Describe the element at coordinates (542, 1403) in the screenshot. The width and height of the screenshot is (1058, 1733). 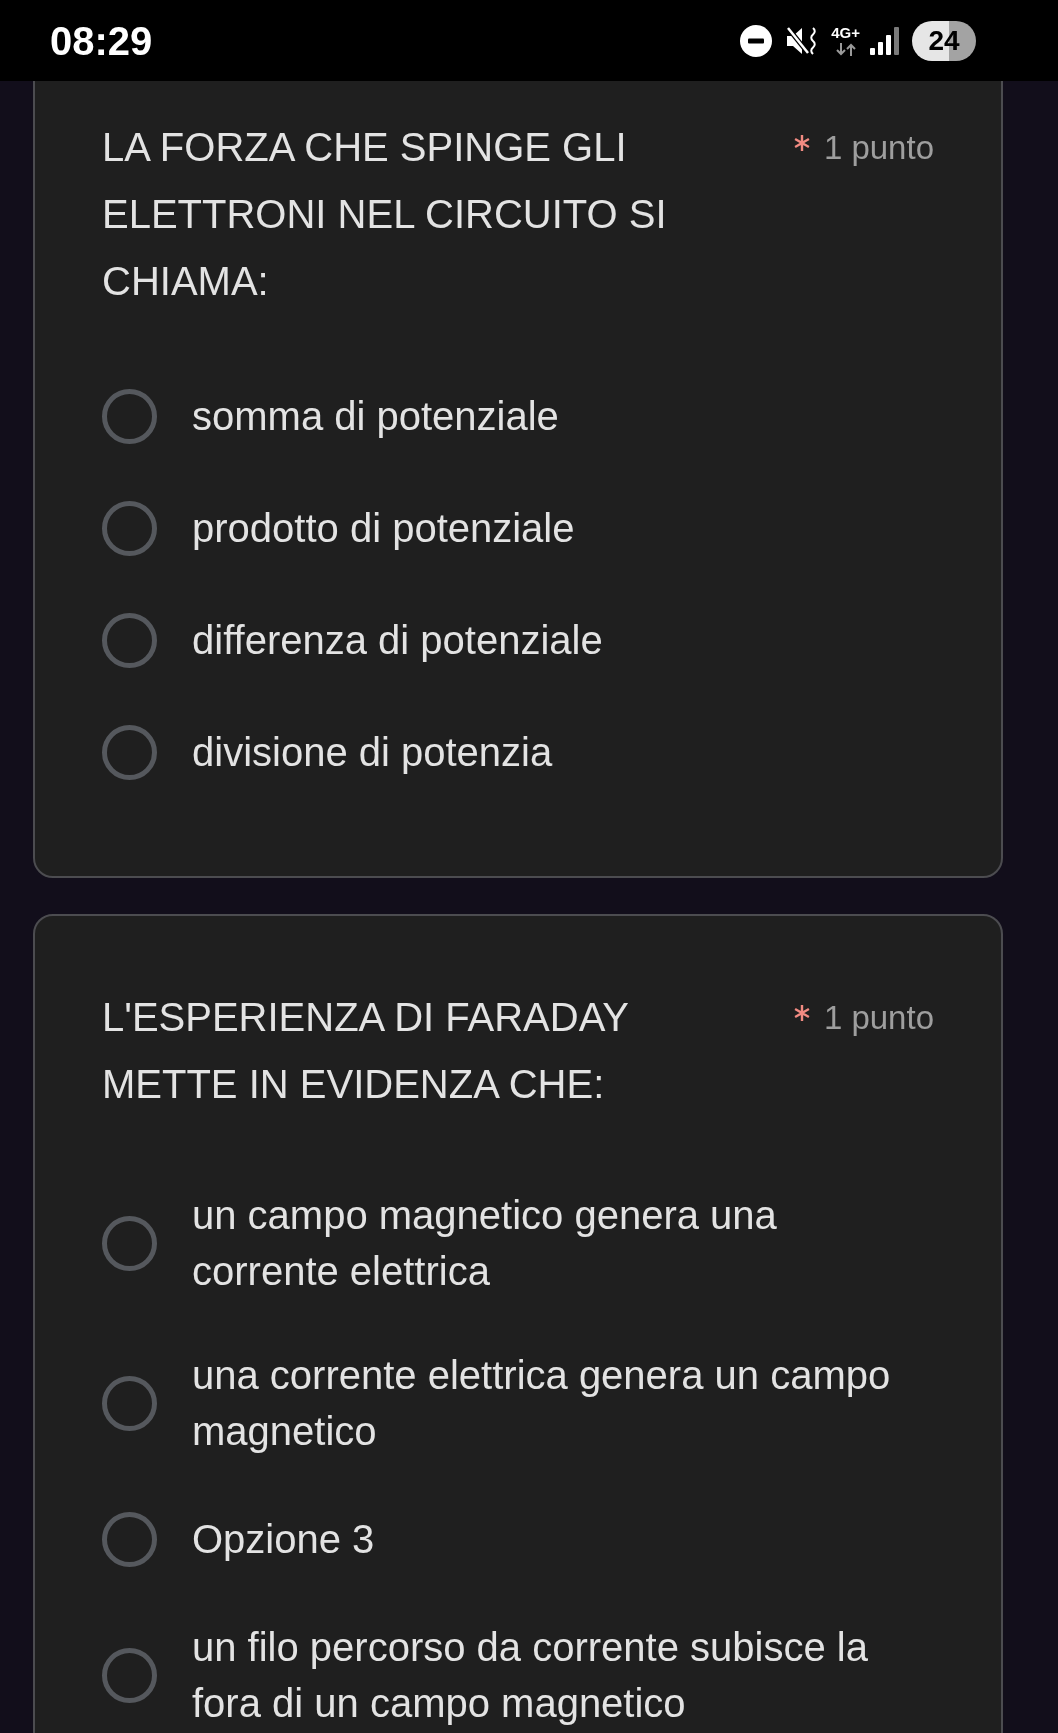
I see `option-label: una corrente elettrica genera un campo magnetico` at that location.